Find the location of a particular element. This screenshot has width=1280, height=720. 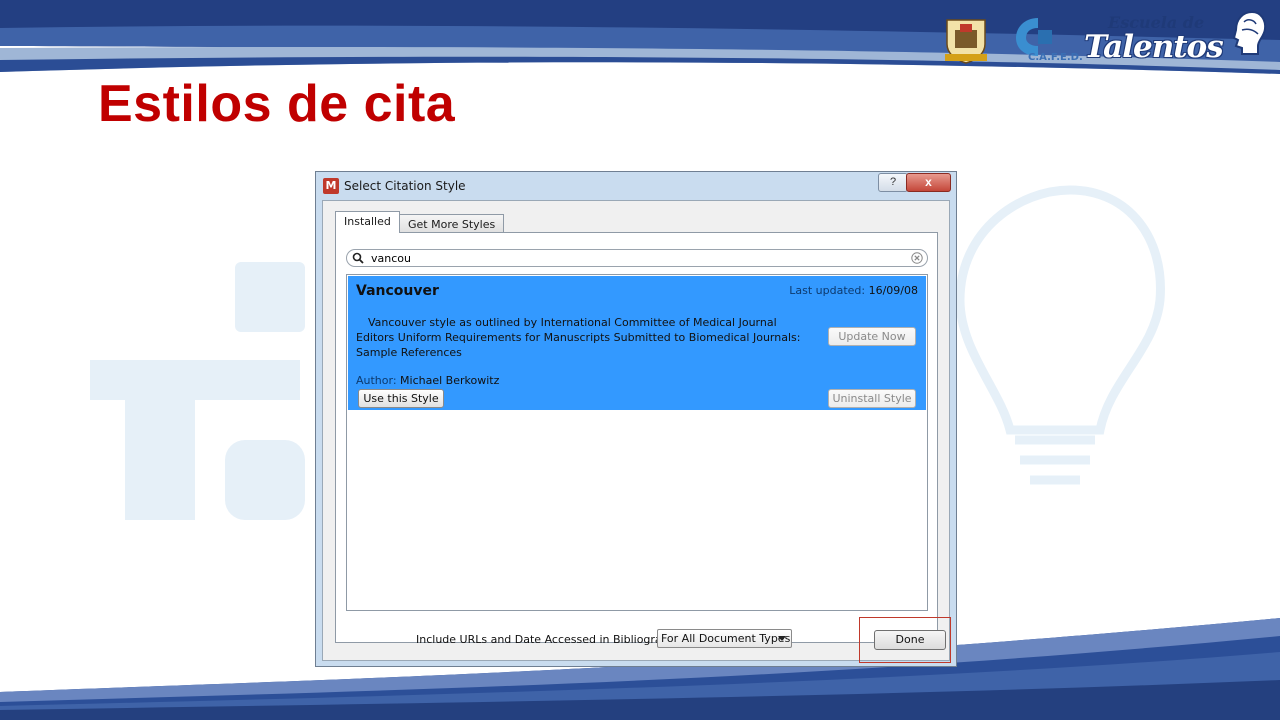

last-updated-label: Last updated: is located at coordinates (827, 290).